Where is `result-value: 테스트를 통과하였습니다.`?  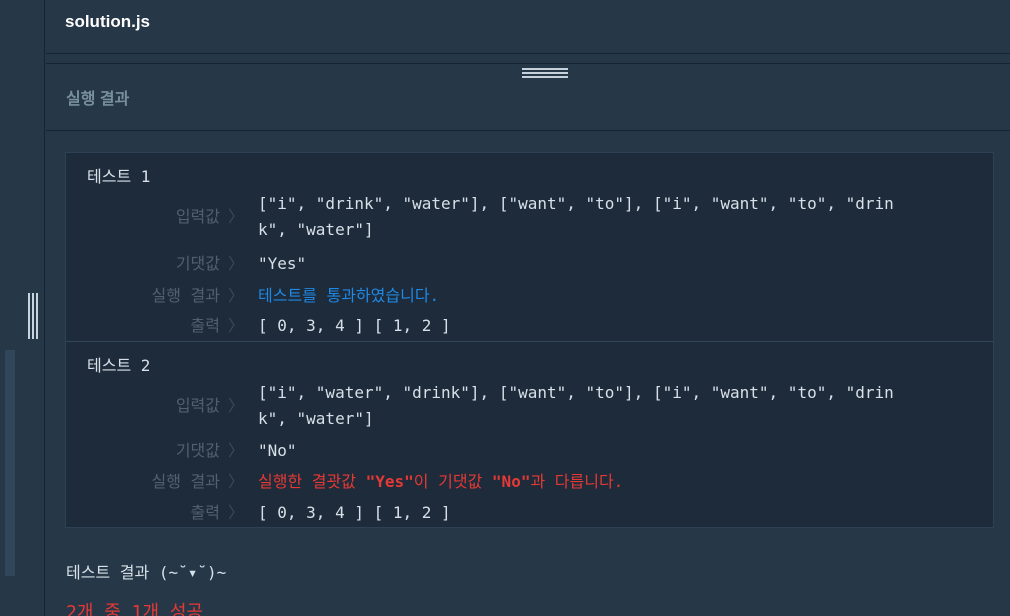
result-value: 테스트를 통과하였습니다. is located at coordinates (349, 295).